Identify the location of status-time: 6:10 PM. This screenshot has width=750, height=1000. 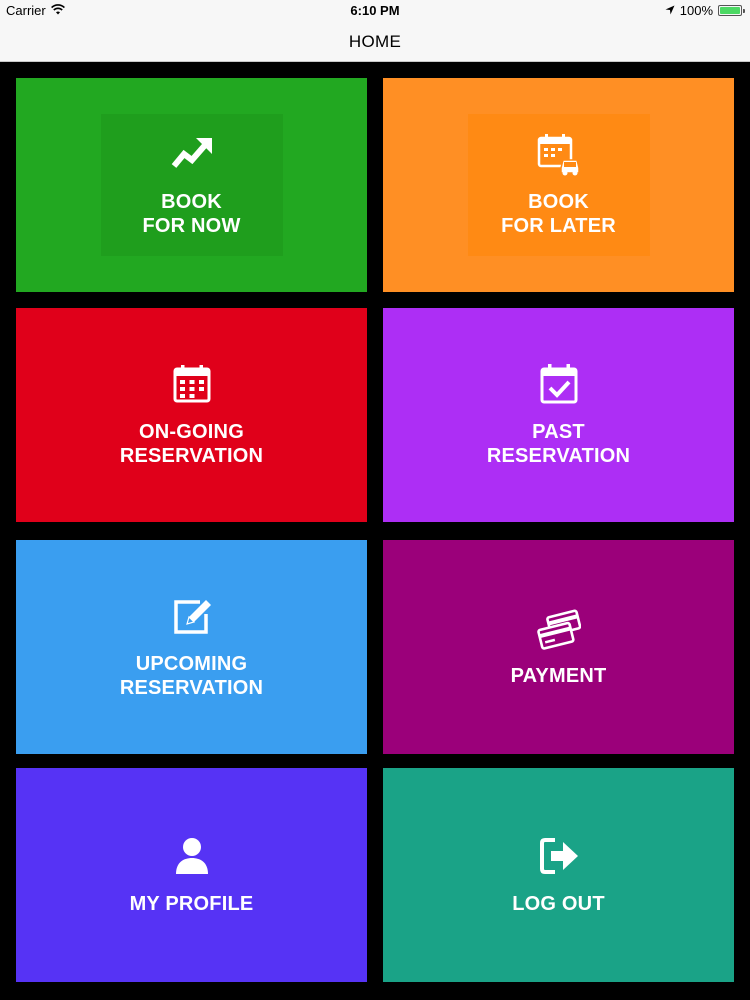
(375, 10).